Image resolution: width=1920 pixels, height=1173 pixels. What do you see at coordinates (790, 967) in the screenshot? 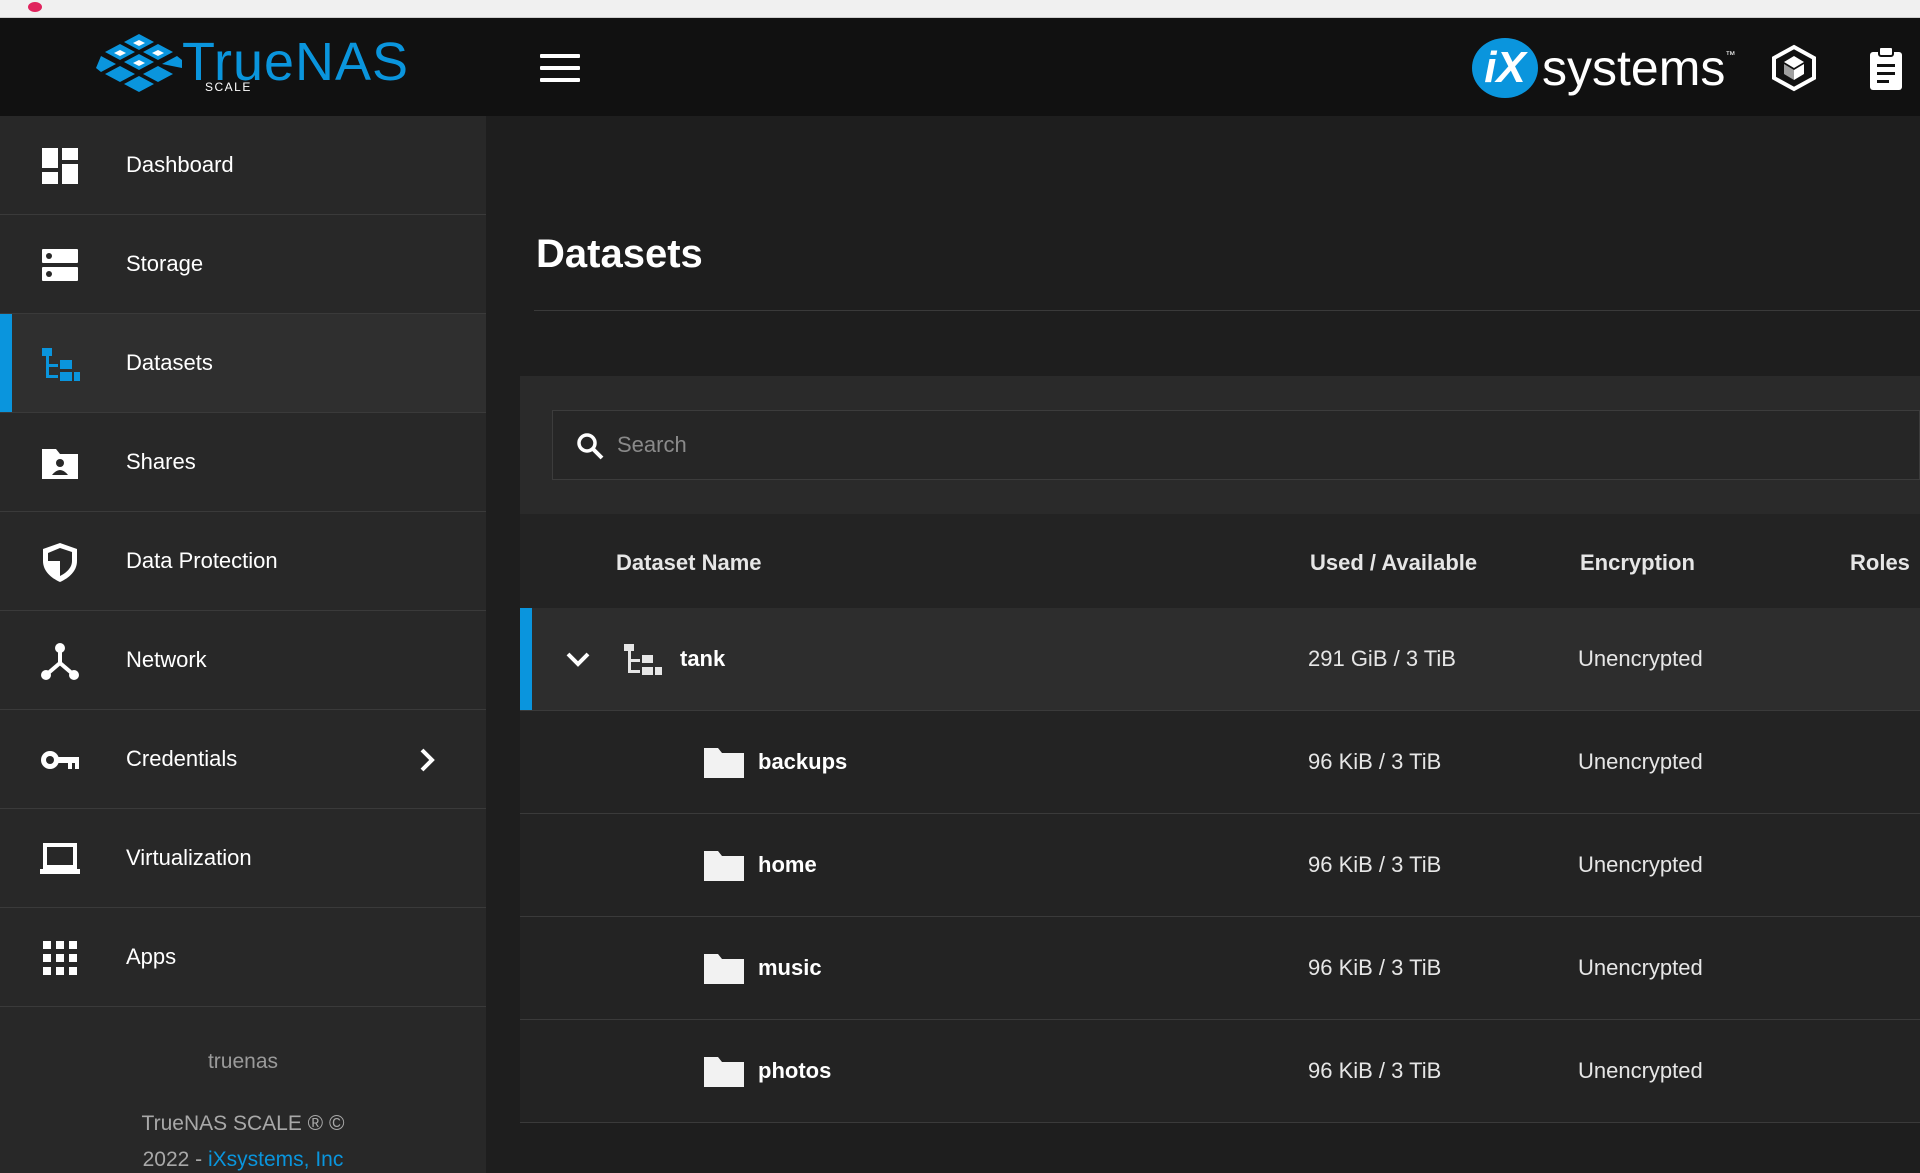
I see `dataset-name: music` at bounding box center [790, 967].